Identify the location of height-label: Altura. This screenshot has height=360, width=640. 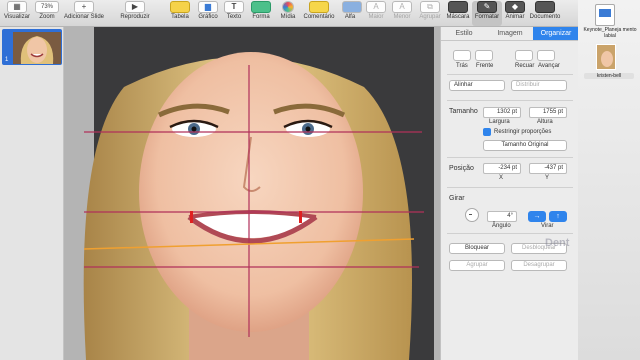
(545, 122).